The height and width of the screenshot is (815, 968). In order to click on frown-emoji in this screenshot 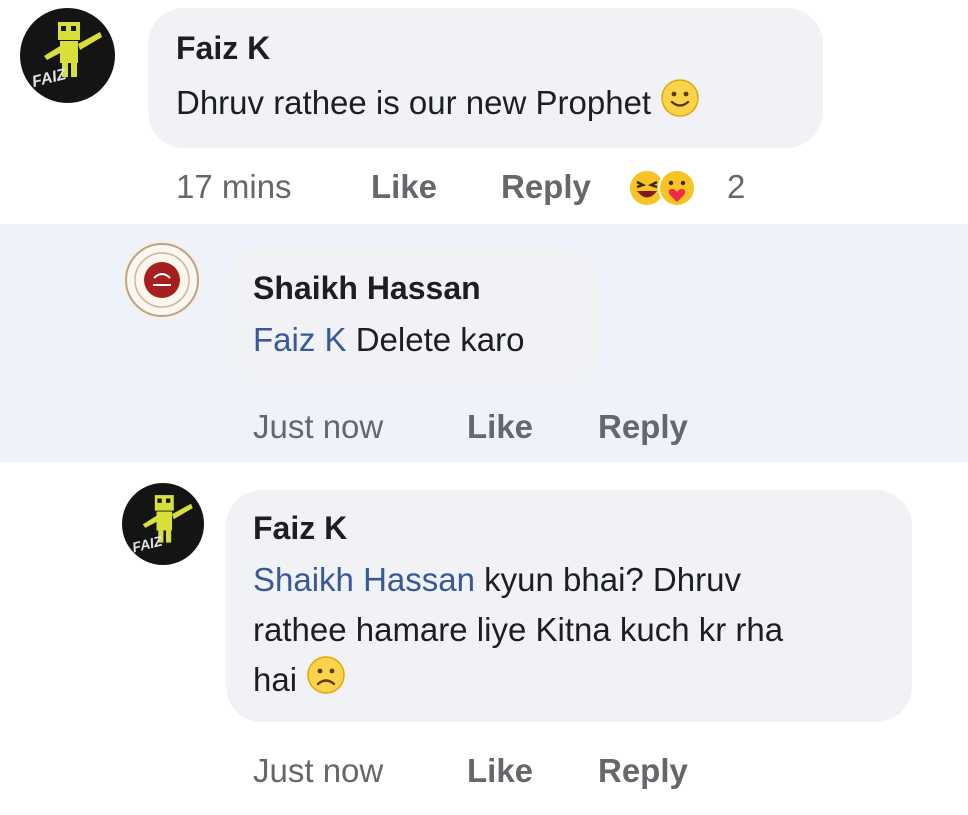, I will do `click(326, 682)`.